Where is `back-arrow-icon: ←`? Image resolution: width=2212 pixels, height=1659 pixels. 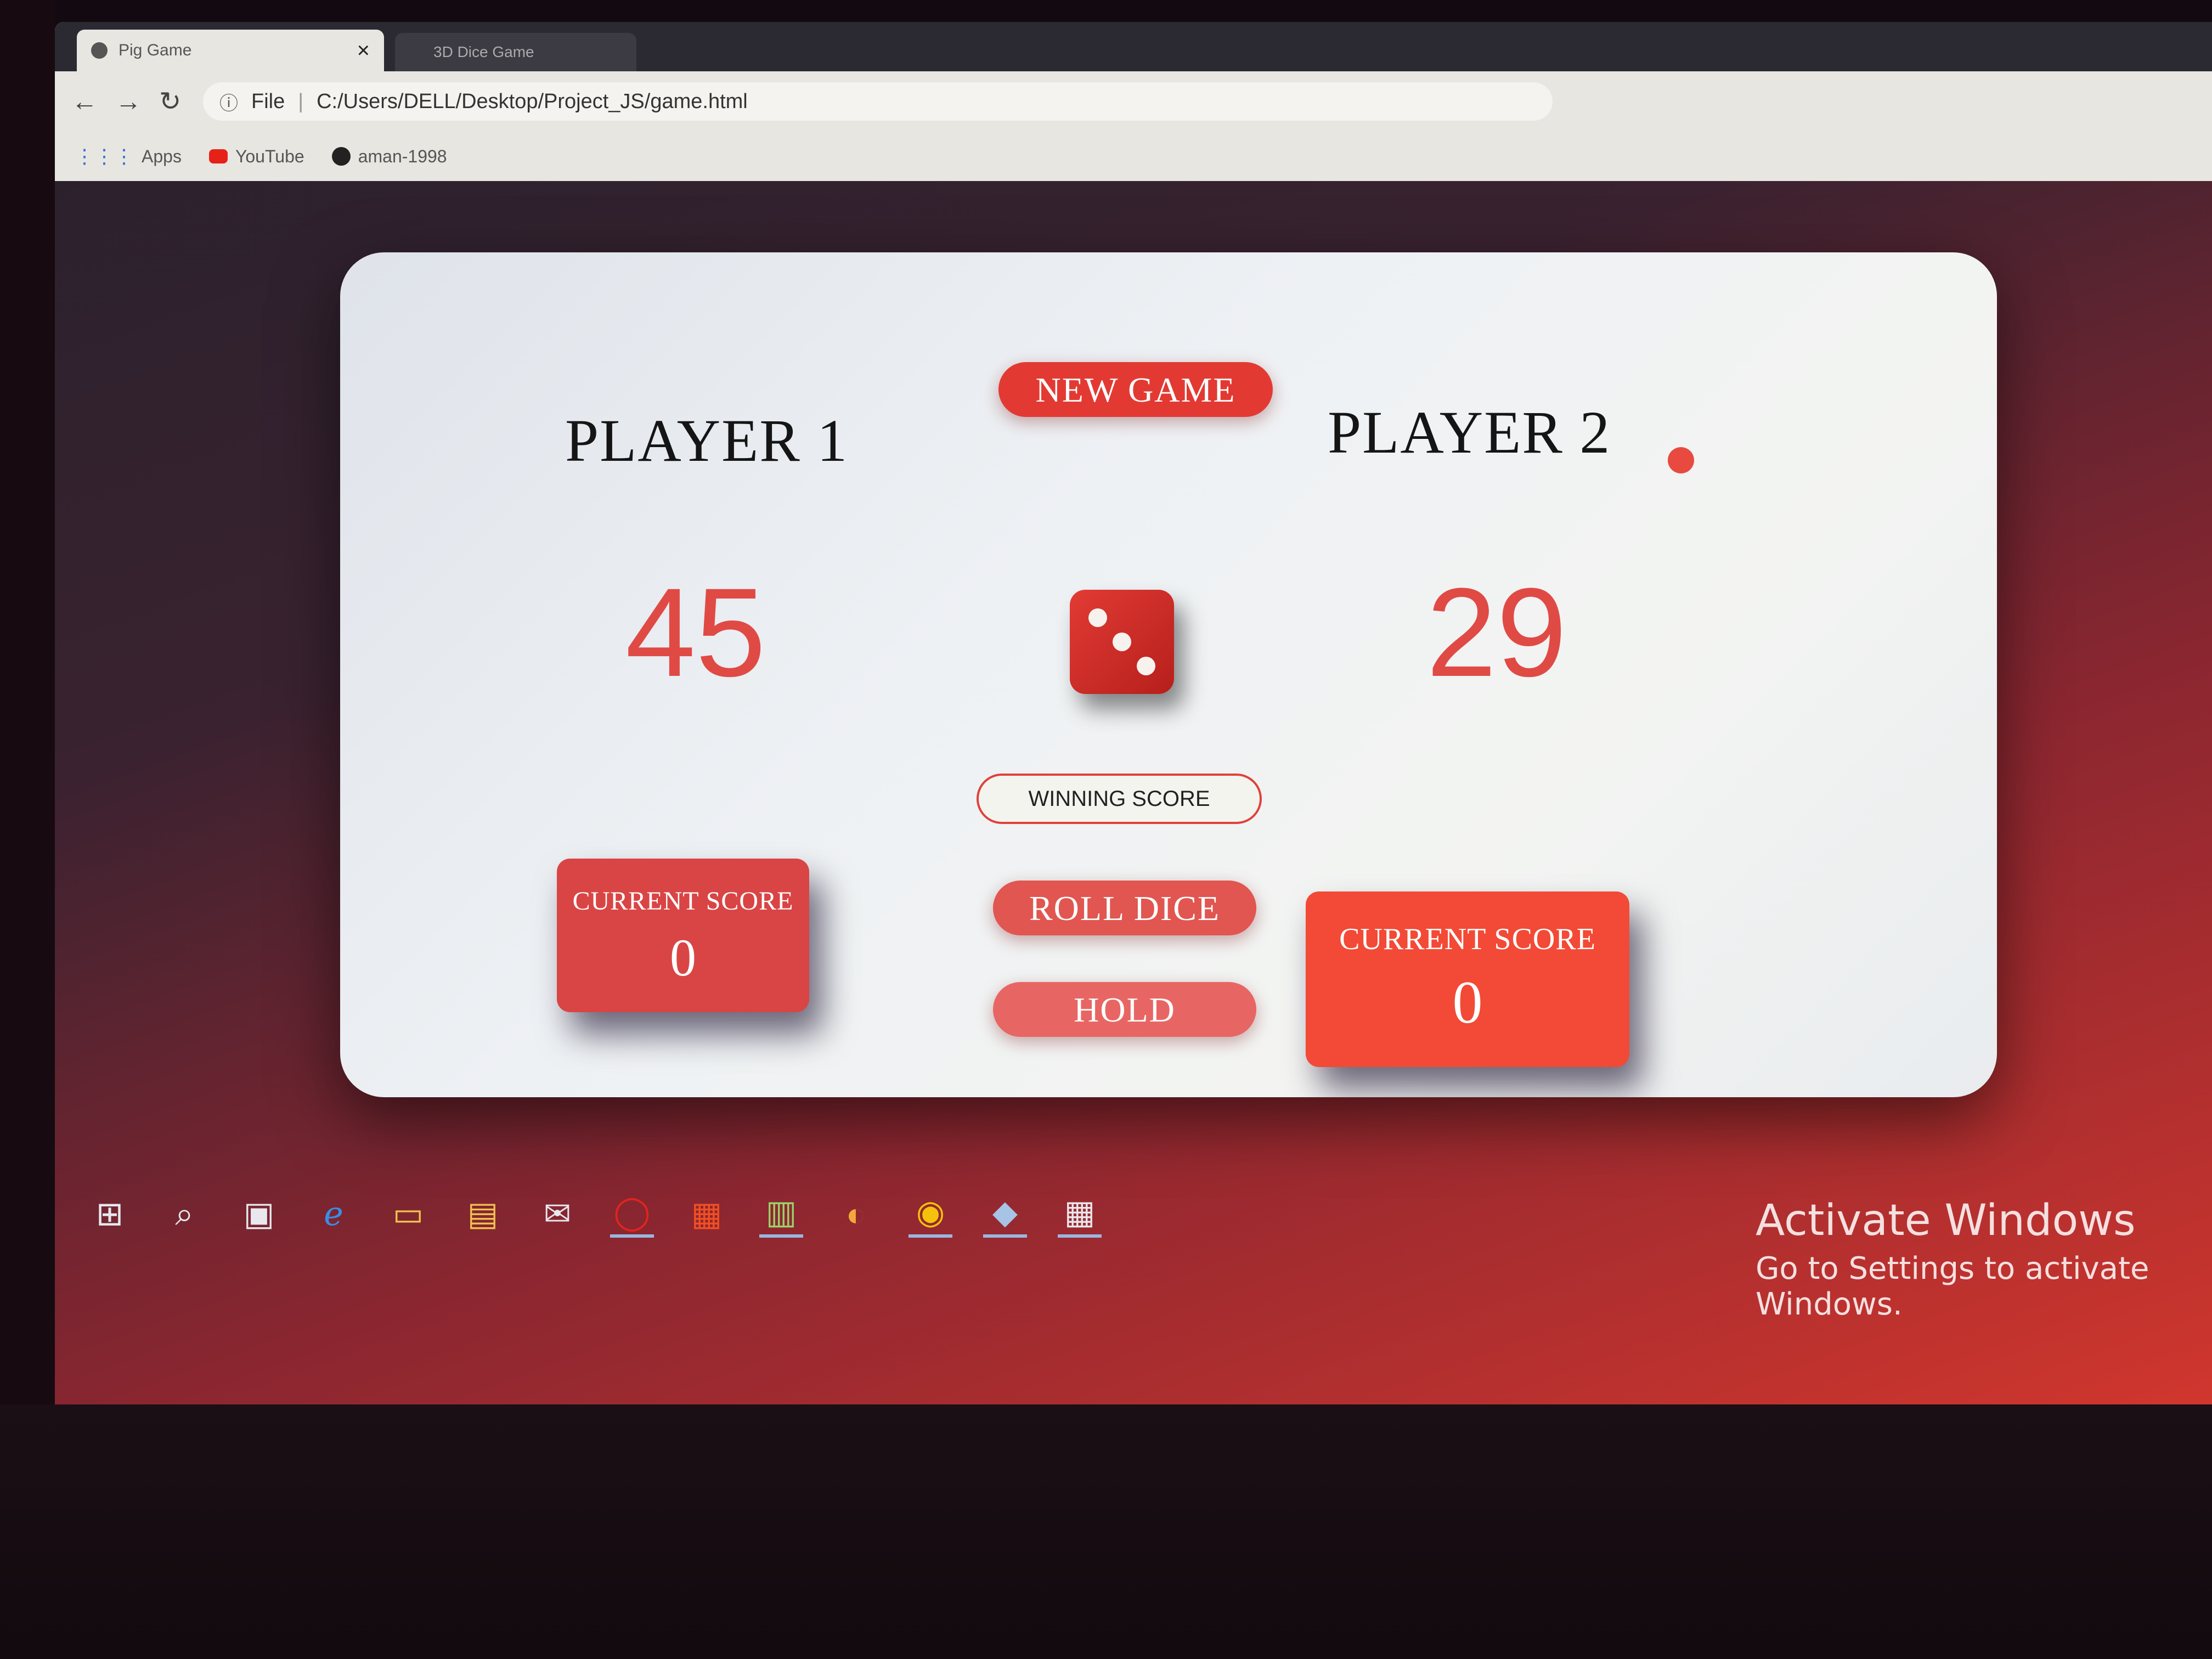 back-arrow-icon: ← is located at coordinates (84, 102).